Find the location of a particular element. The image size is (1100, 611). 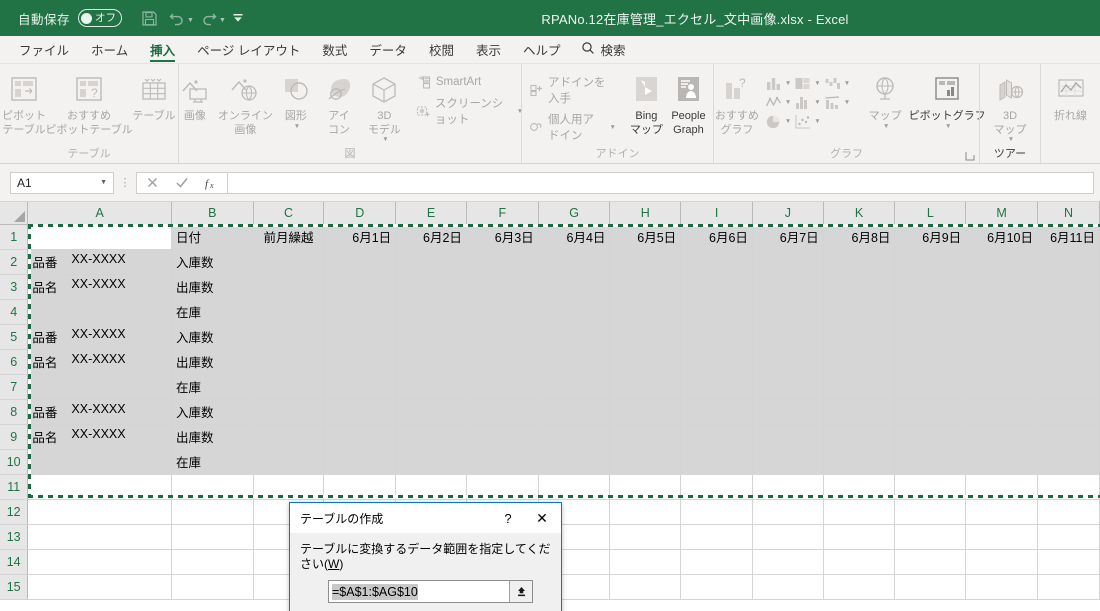

cell-b4: 在庫 is located at coordinates (212, 312).